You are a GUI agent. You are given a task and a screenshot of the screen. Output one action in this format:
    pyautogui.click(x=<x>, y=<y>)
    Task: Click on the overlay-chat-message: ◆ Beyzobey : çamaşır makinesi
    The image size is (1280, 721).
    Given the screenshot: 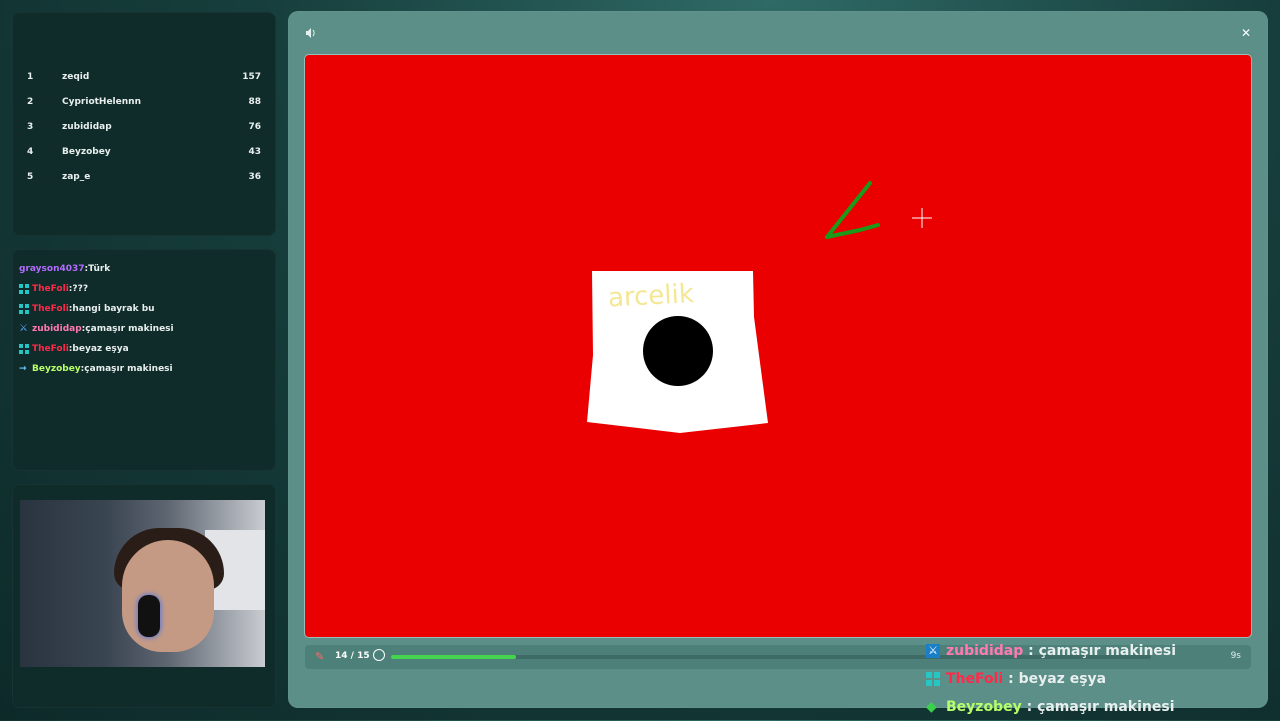 What is the action you would take?
    pyautogui.click(x=1103, y=707)
    